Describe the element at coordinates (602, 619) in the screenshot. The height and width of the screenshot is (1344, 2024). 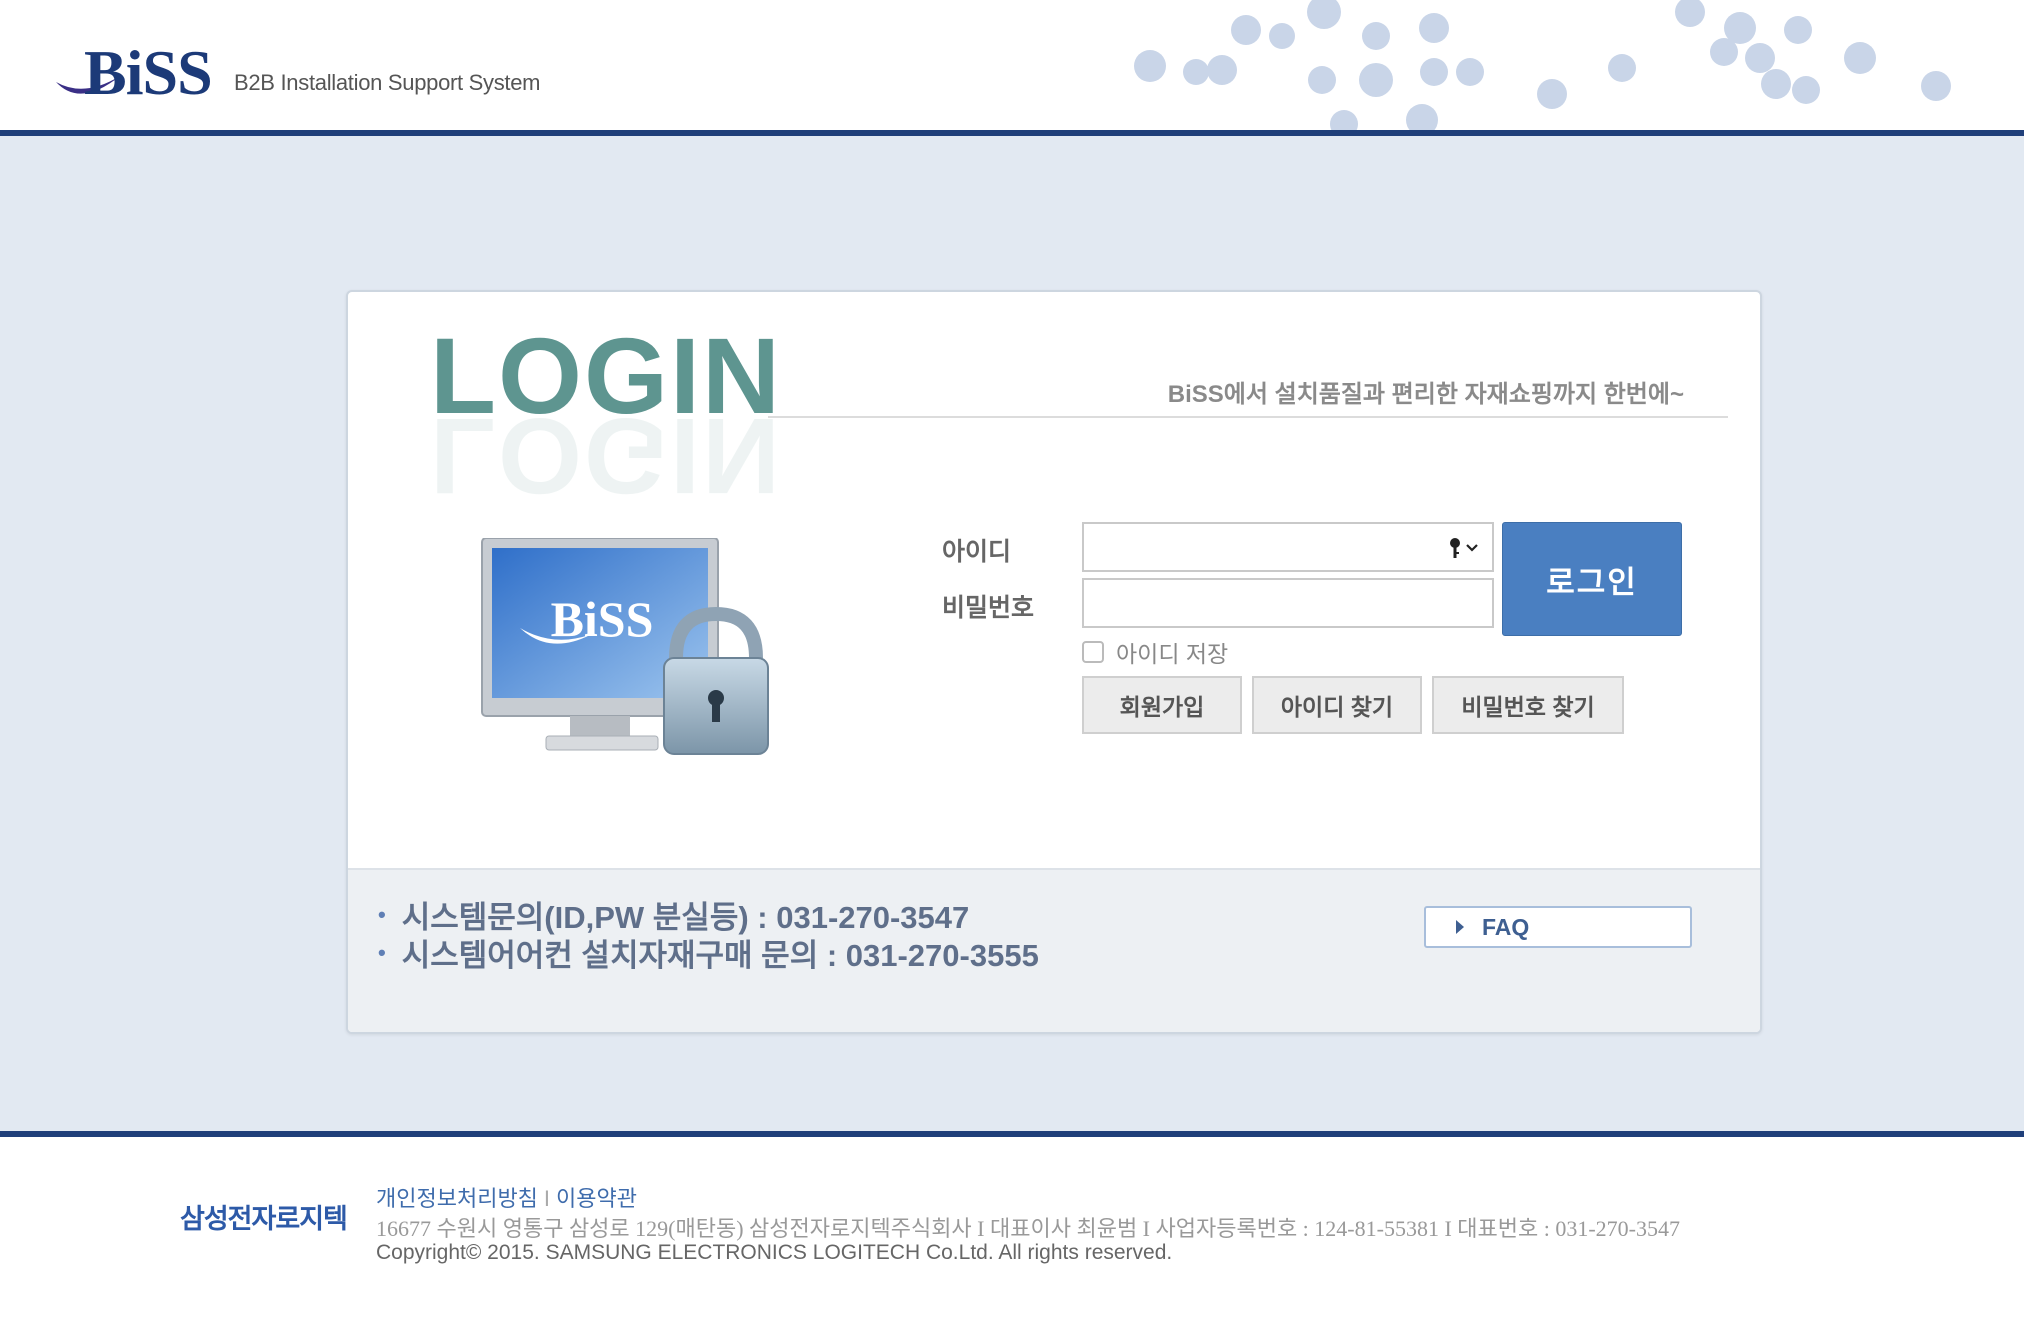
I see `monitor-logo-text: BiSS` at that location.